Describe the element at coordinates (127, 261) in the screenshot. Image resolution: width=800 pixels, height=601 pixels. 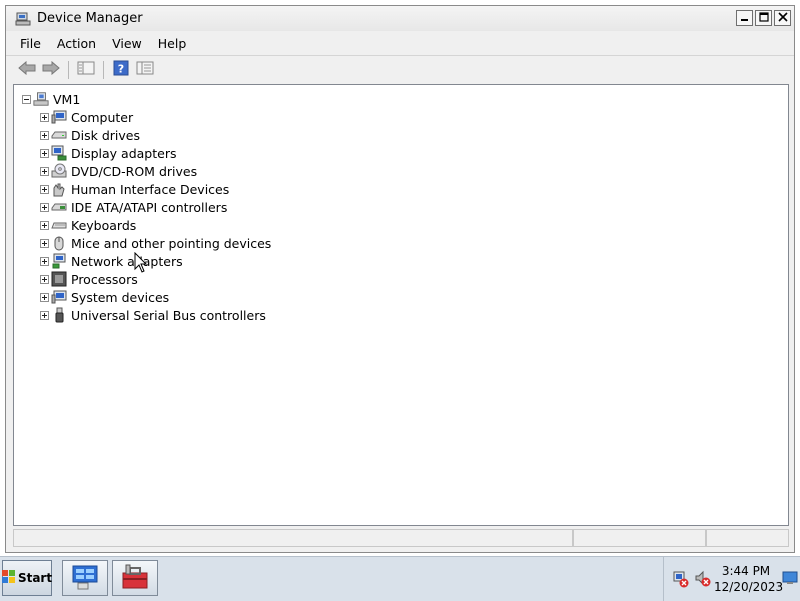
I see `tree-item-label: Network adapters` at that location.